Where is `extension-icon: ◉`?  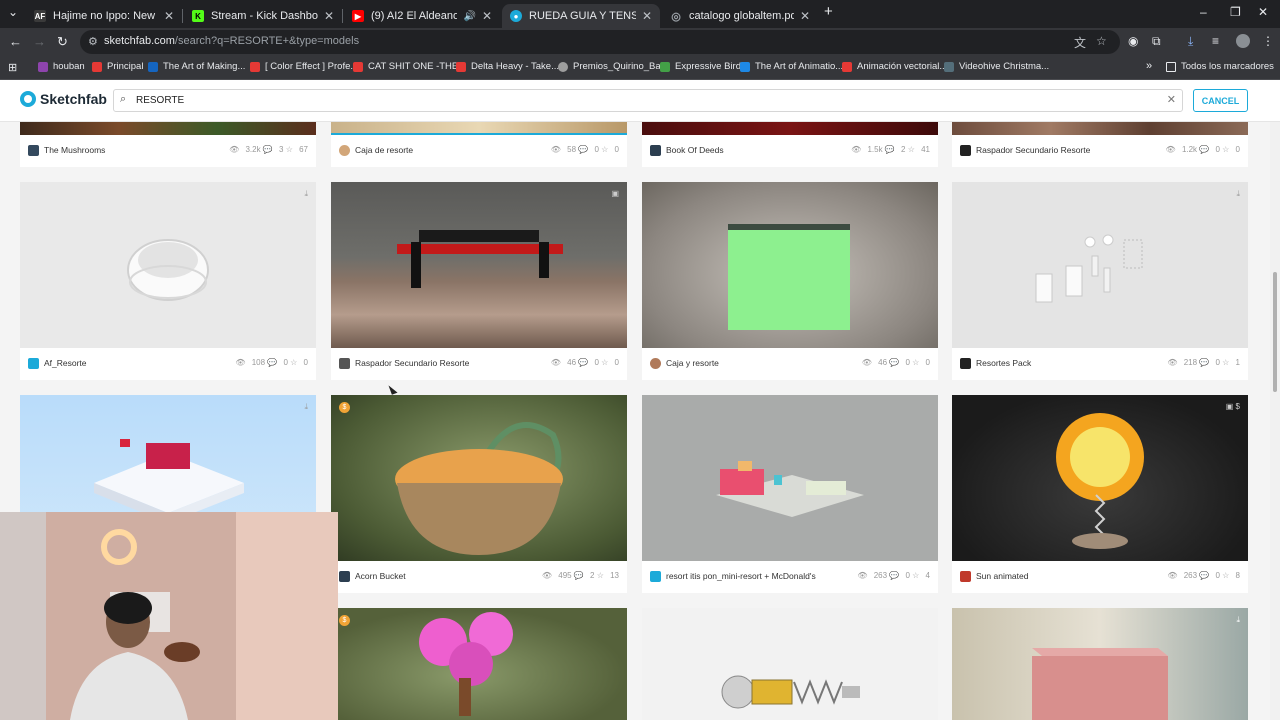 extension-icon: ◉ is located at coordinates (1133, 41).